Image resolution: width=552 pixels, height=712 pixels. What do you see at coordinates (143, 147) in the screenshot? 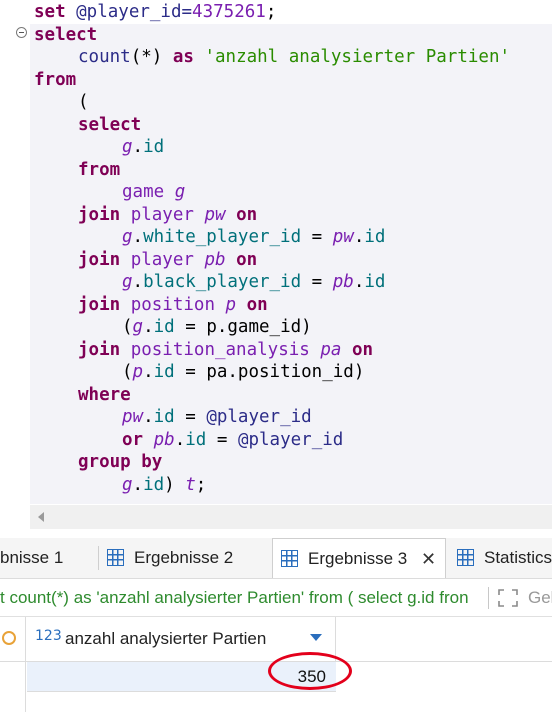
I see `code-line: g.id` at bounding box center [143, 147].